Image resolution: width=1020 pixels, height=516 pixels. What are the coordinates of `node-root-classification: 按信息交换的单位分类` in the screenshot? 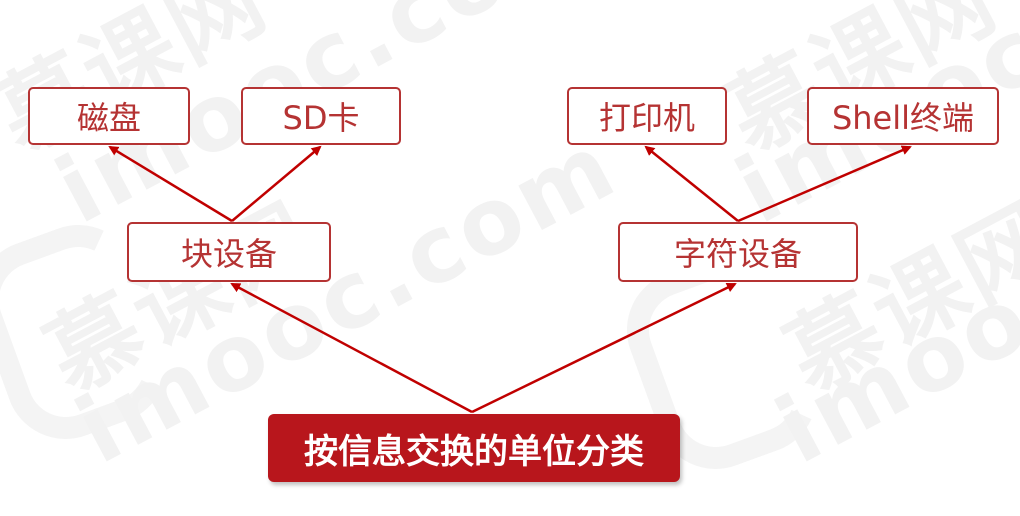 It's located at (474, 448).